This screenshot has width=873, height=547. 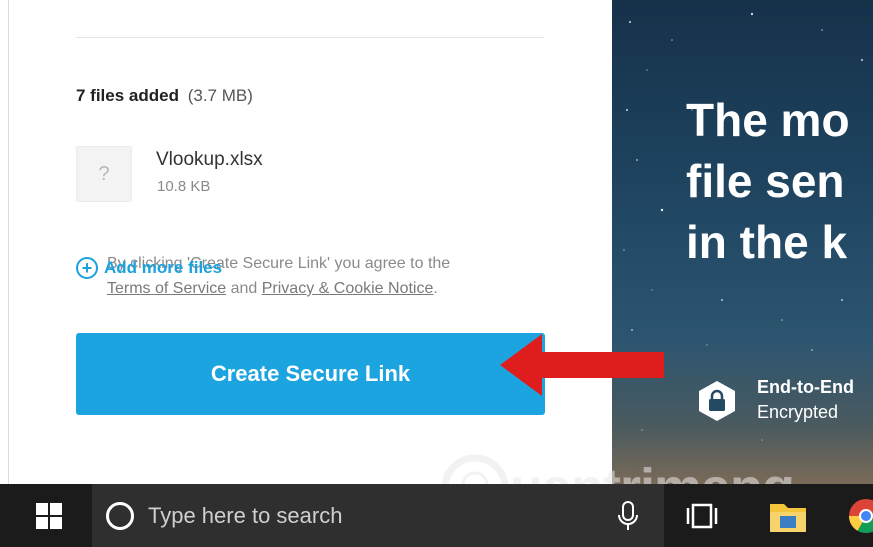 What do you see at coordinates (120, 515) in the screenshot?
I see `cortana-circle-icon` at bounding box center [120, 515].